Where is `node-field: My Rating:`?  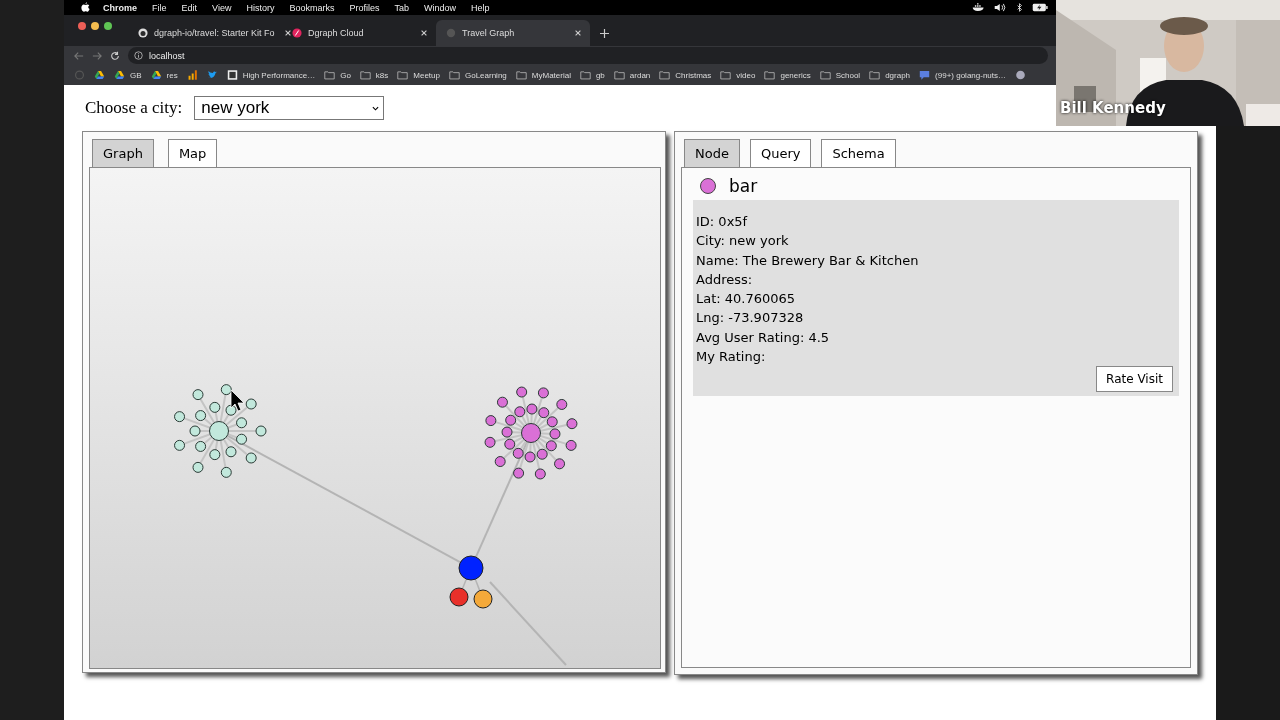 node-field: My Rating: is located at coordinates (731, 357).